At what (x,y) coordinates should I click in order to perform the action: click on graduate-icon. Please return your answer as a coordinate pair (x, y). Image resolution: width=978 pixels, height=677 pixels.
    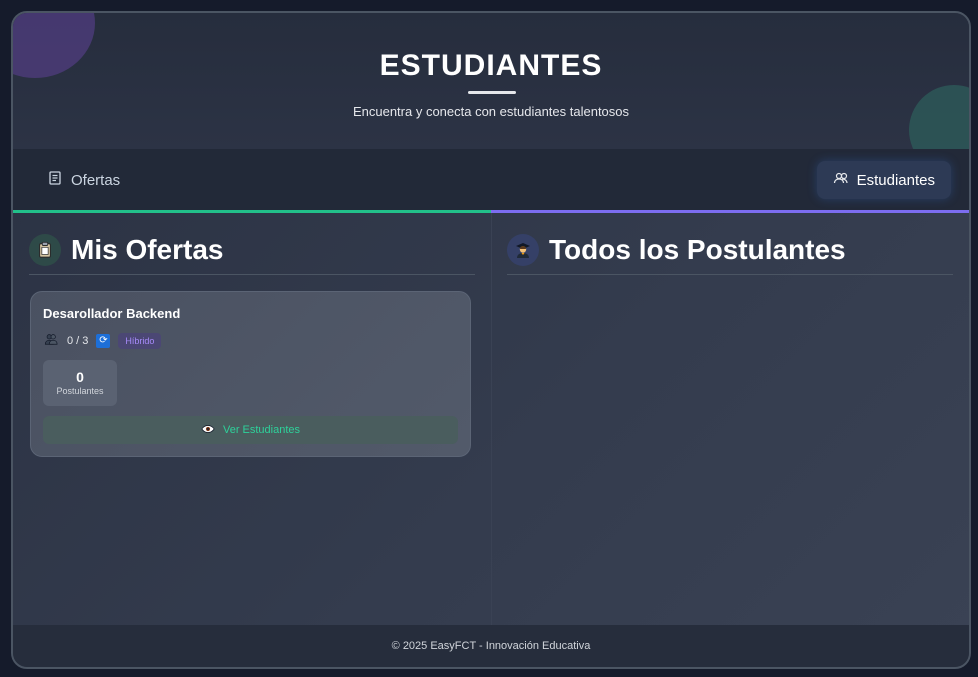
    Looking at the image, I should click on (523, 250).